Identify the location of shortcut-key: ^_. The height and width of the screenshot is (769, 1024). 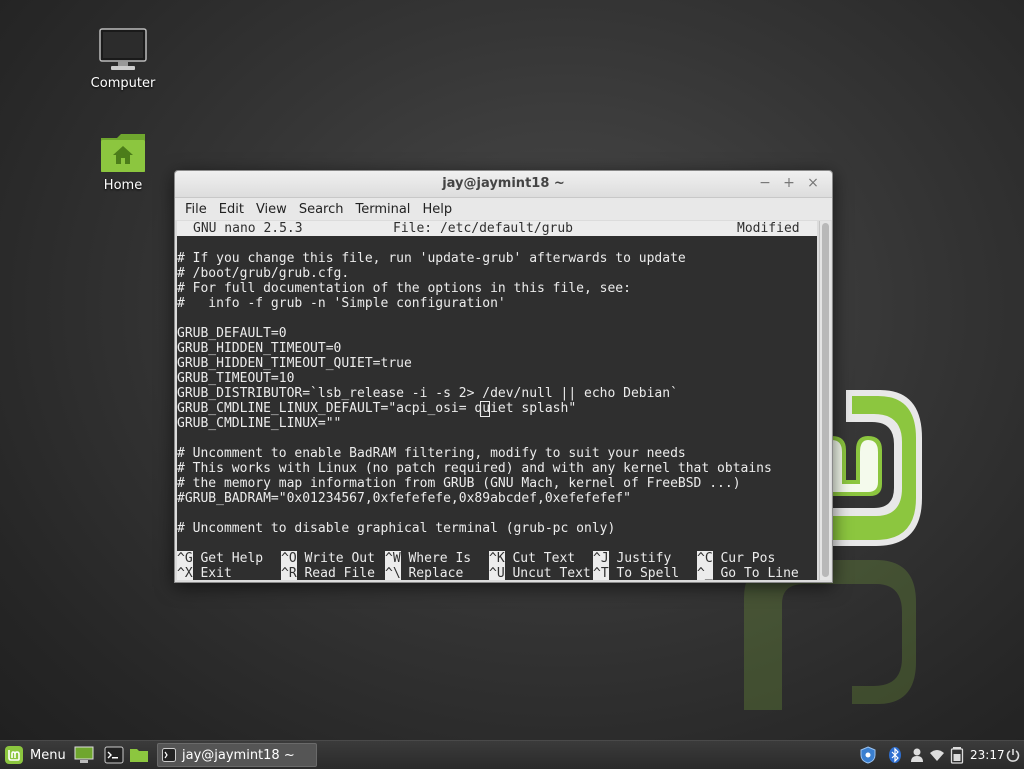
(705, 573).